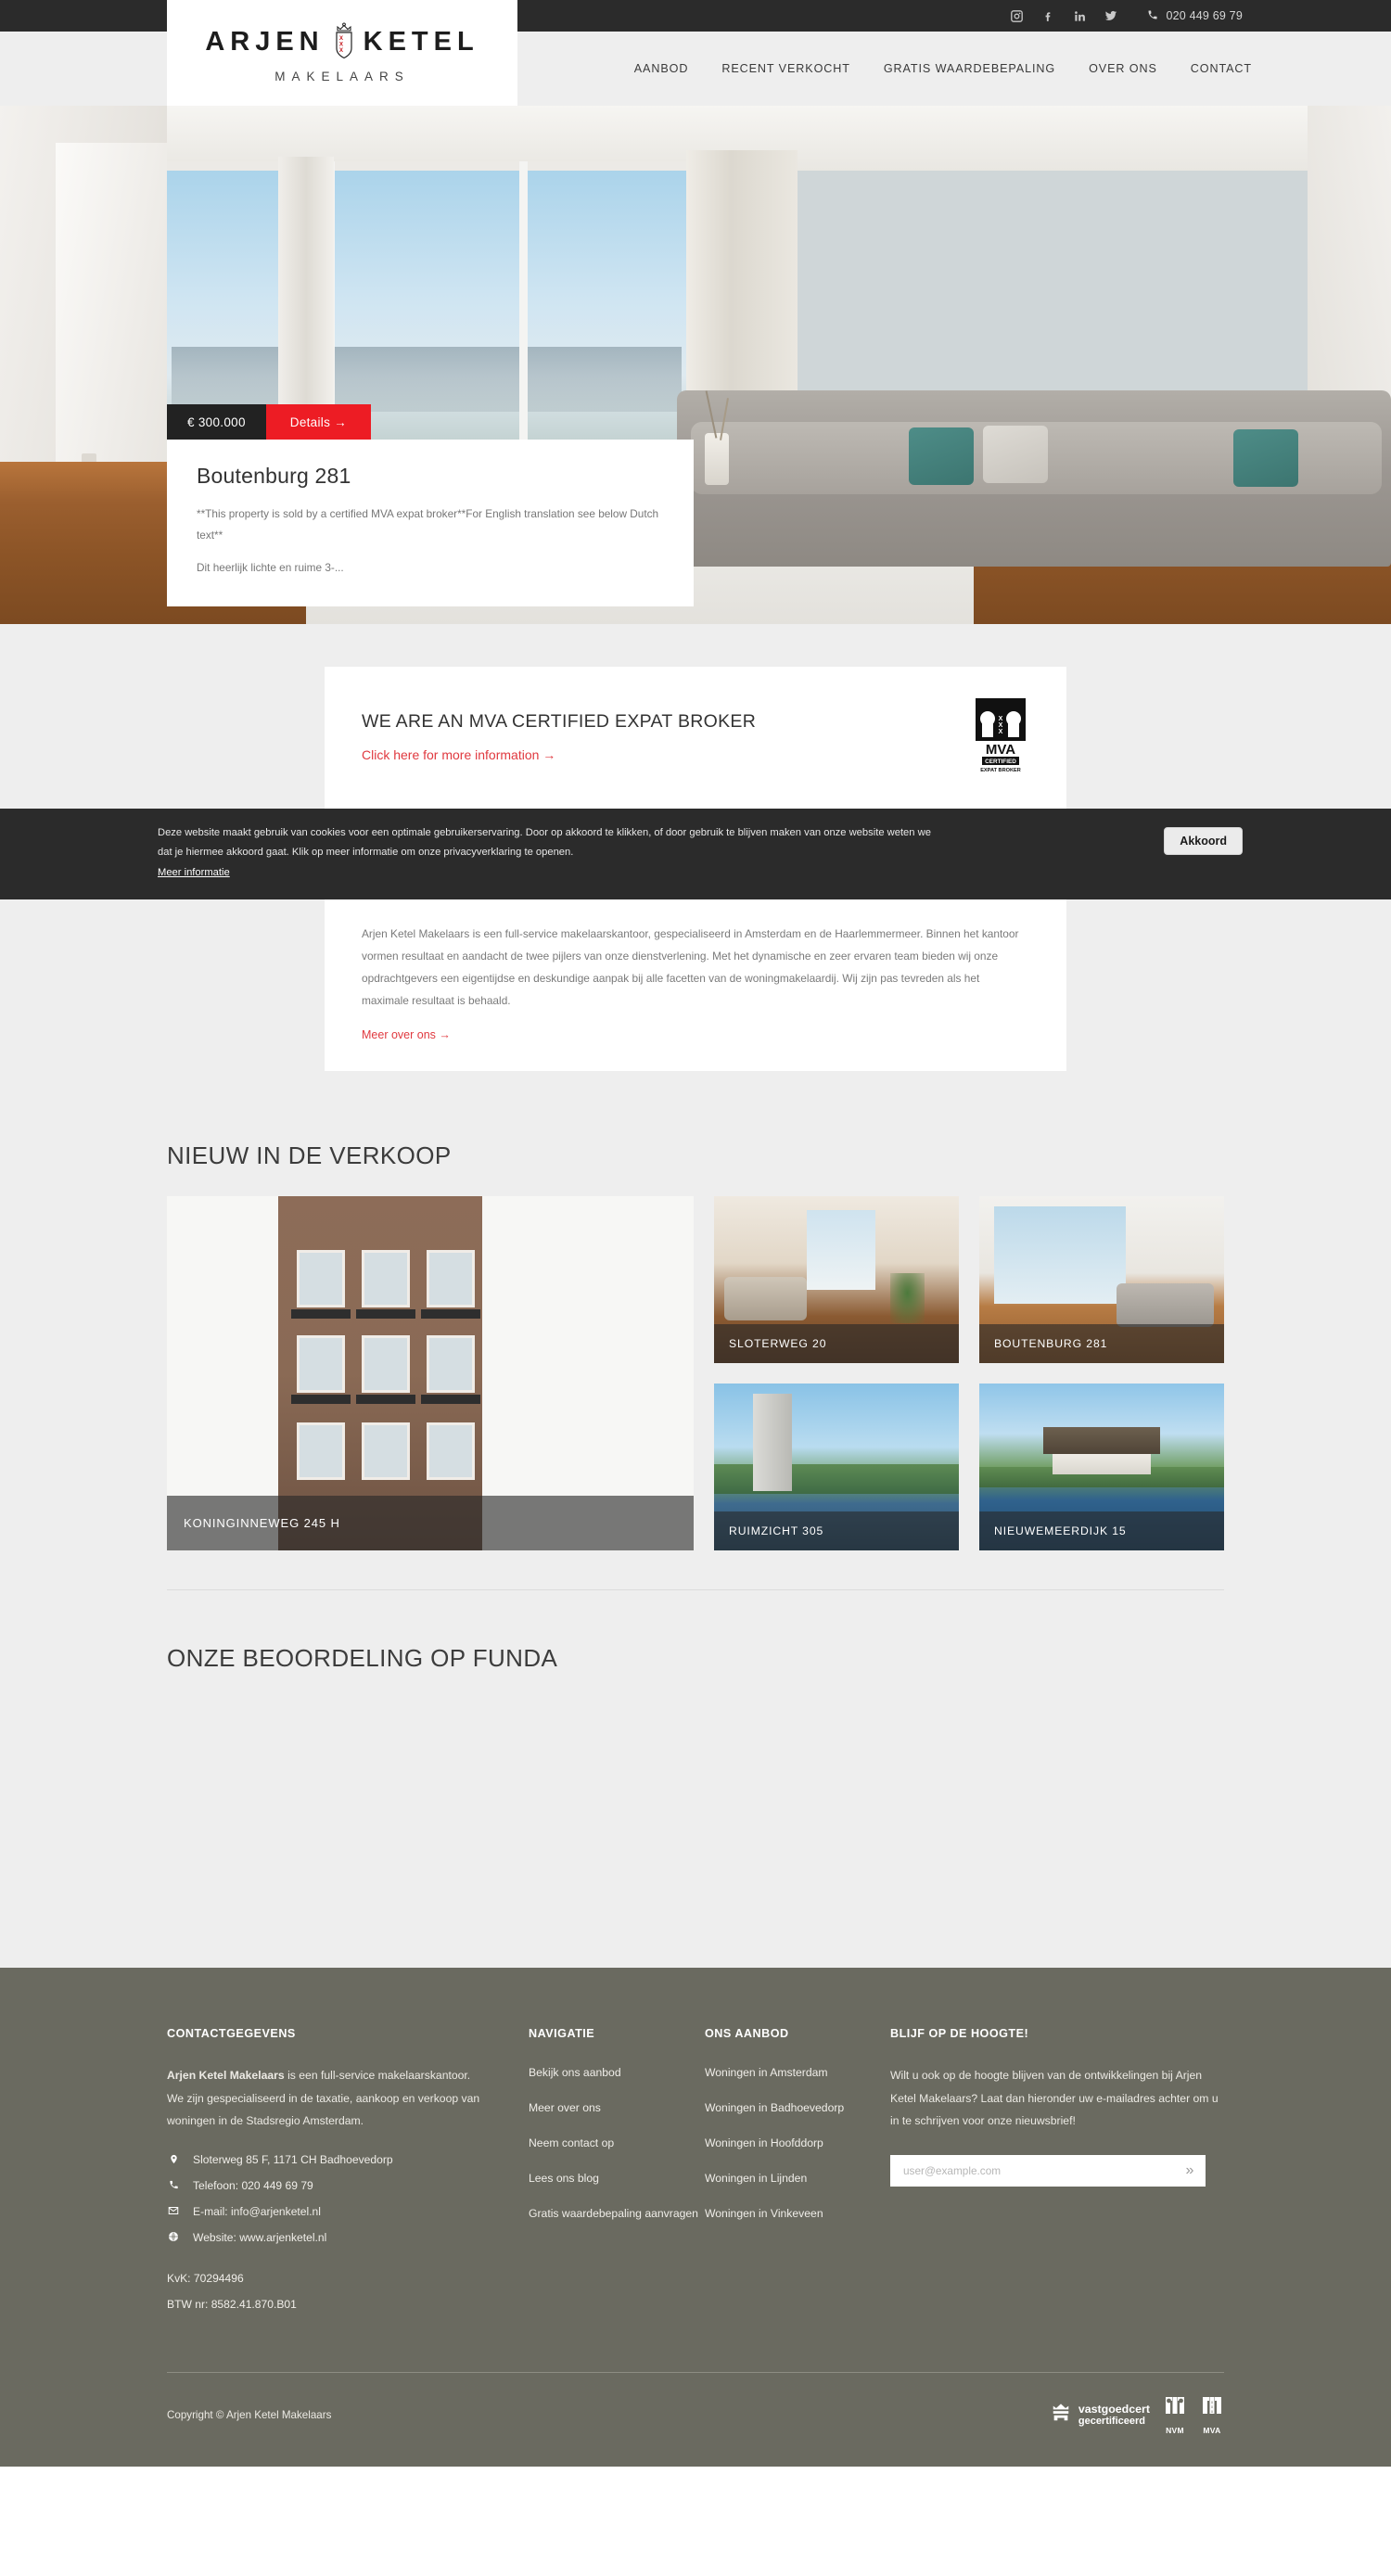 Image resolution: width=1391 pixels, height=2576 pixels. Describe the element at coordinates (205, 2278) in the screenshot. I see `footer-kvk: KvK: 70294496` at that location.